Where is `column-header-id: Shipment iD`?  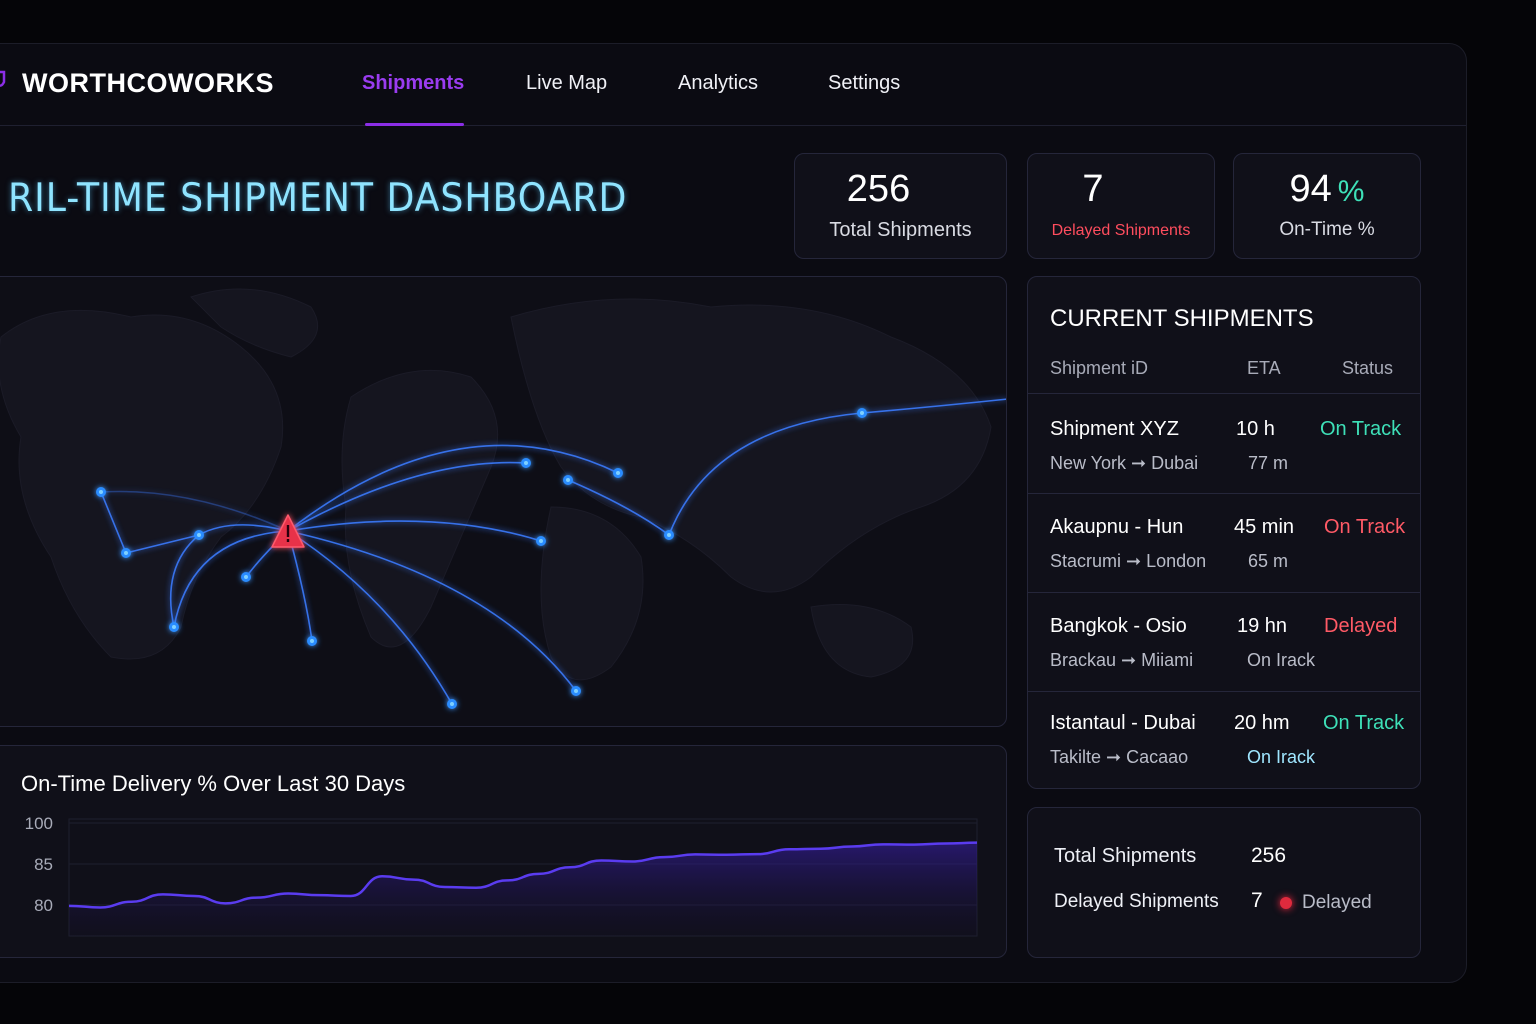
column-header-id: Shipment iD is located at coordinates (1099, 368).